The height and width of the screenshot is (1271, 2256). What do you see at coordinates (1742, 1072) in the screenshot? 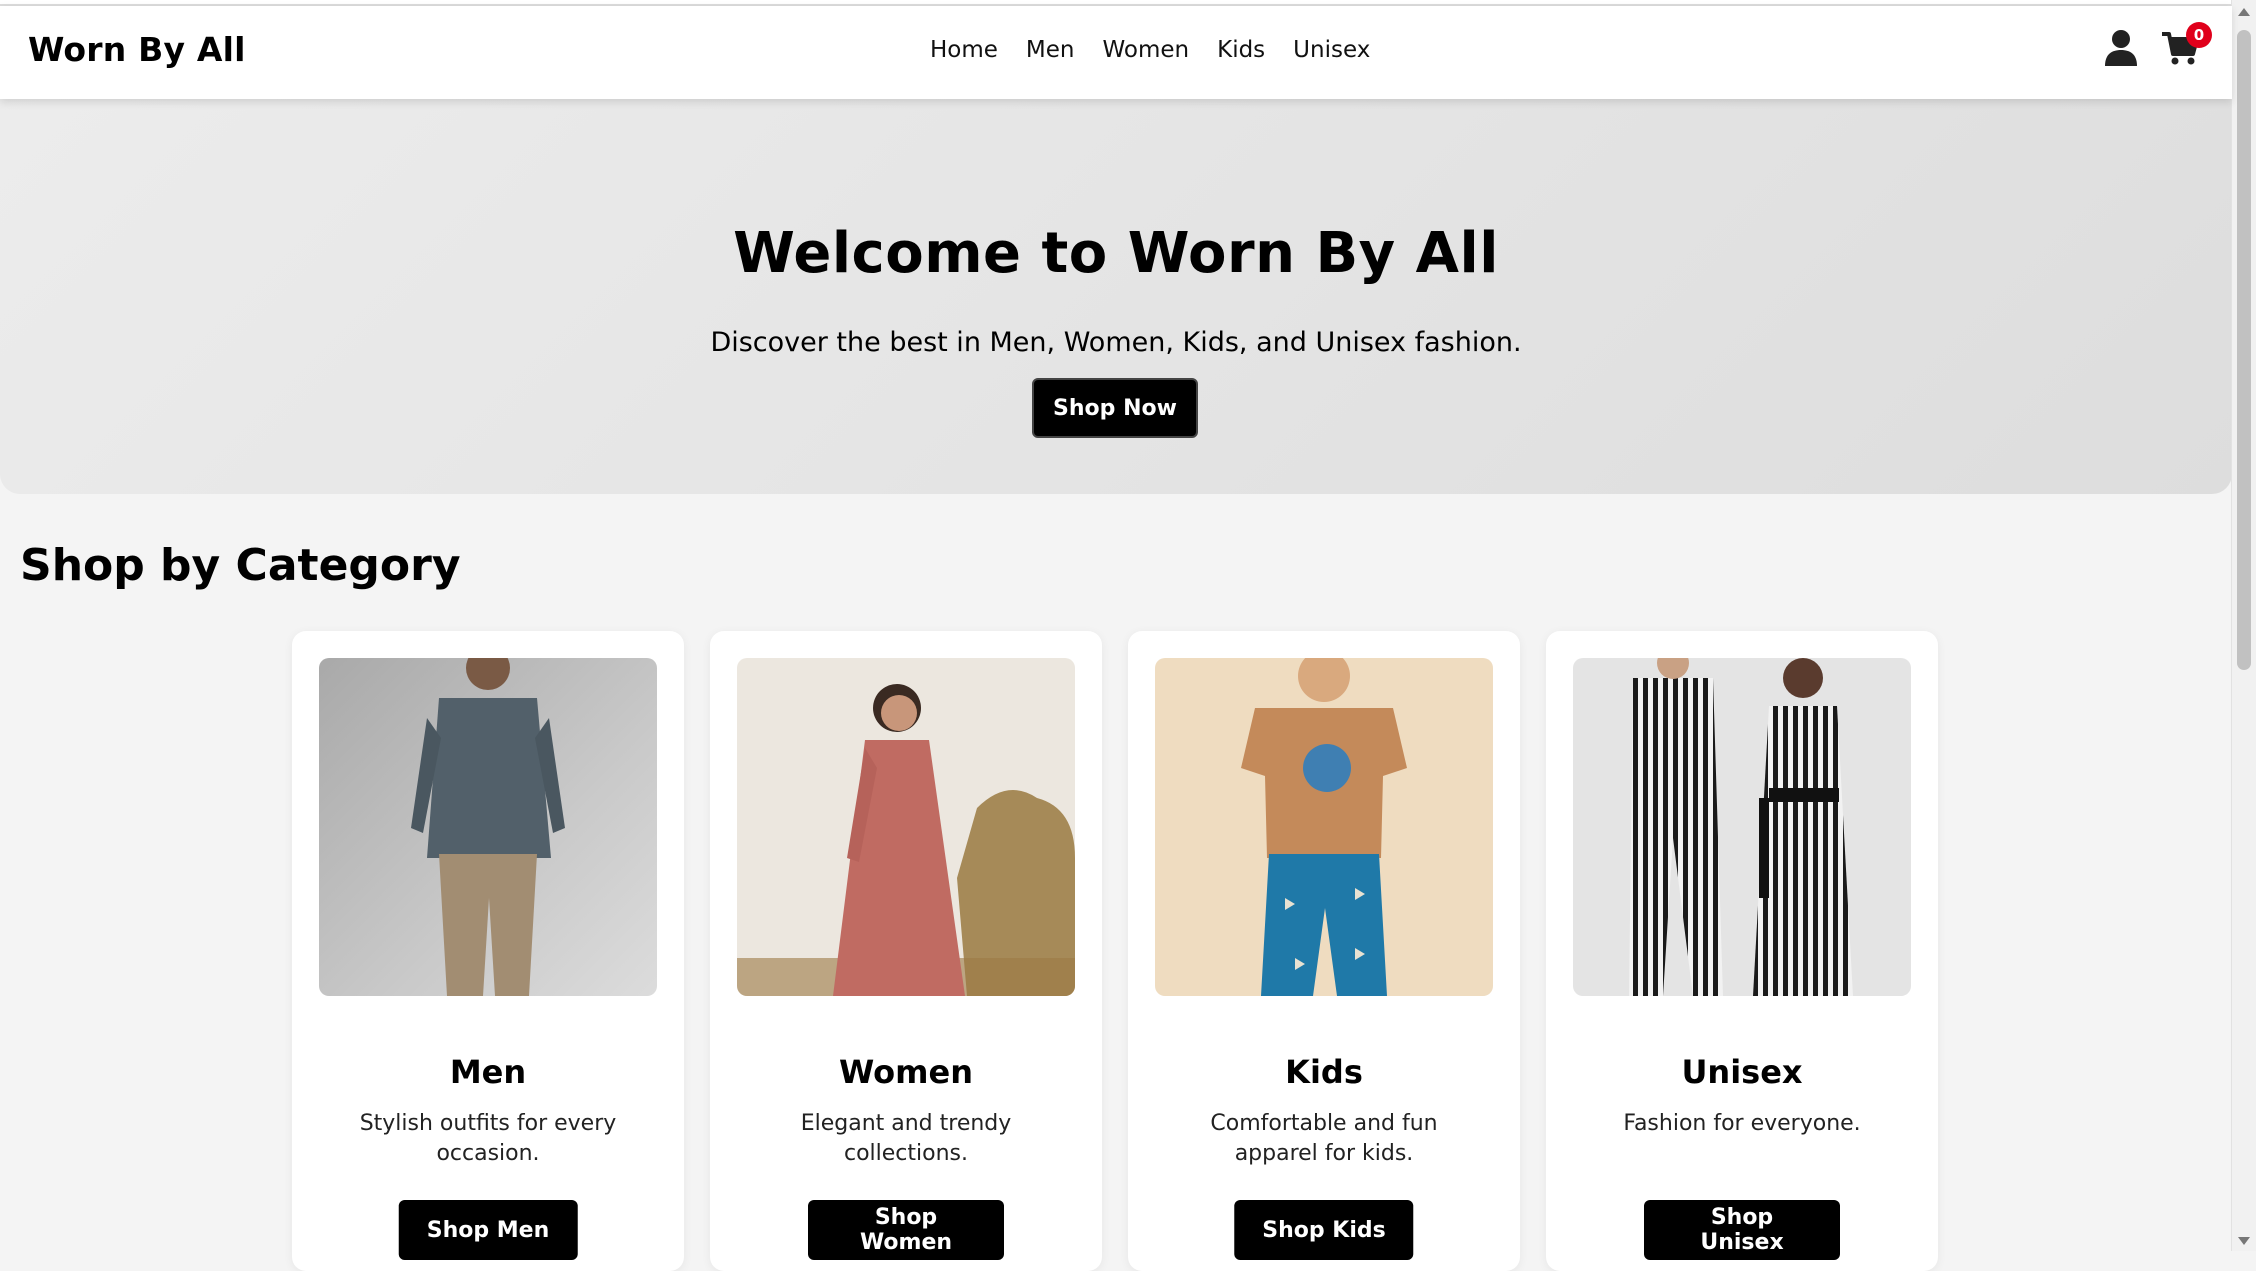
I see `unisex-title: Unisex` at bounding box center [1742, 1072].